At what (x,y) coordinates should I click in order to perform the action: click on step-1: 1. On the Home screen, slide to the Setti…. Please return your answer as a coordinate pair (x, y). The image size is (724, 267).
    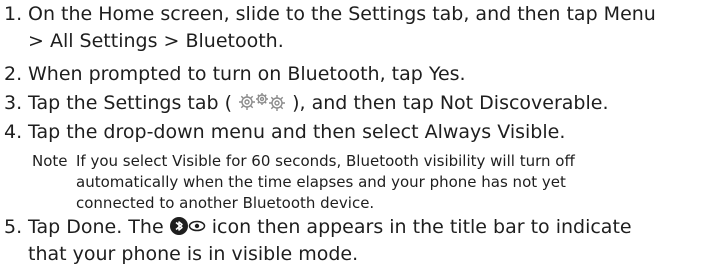
    Looking at the image, I should click on (330, 14).